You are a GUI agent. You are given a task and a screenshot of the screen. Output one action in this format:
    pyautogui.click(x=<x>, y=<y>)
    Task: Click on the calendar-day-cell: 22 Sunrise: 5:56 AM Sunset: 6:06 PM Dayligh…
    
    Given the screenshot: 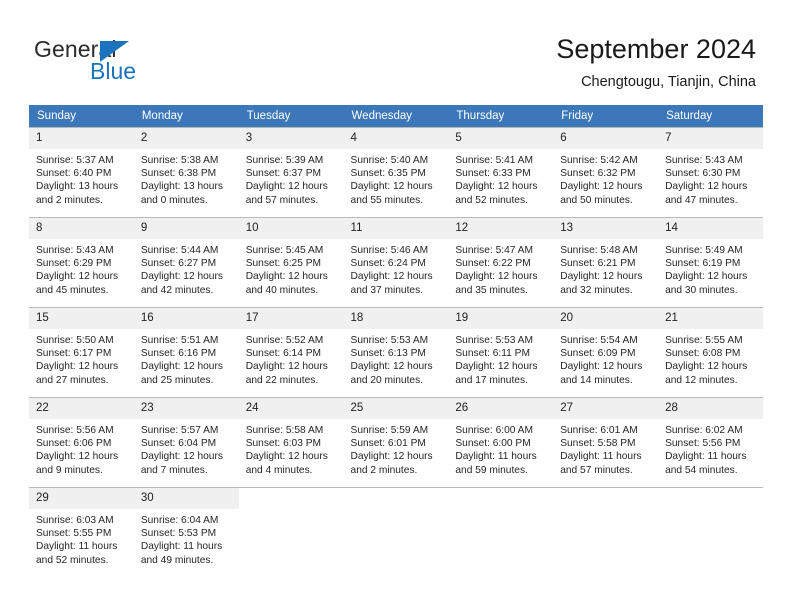 What is the action you would take?
    pyautogui.click(x=81, y=442)
    